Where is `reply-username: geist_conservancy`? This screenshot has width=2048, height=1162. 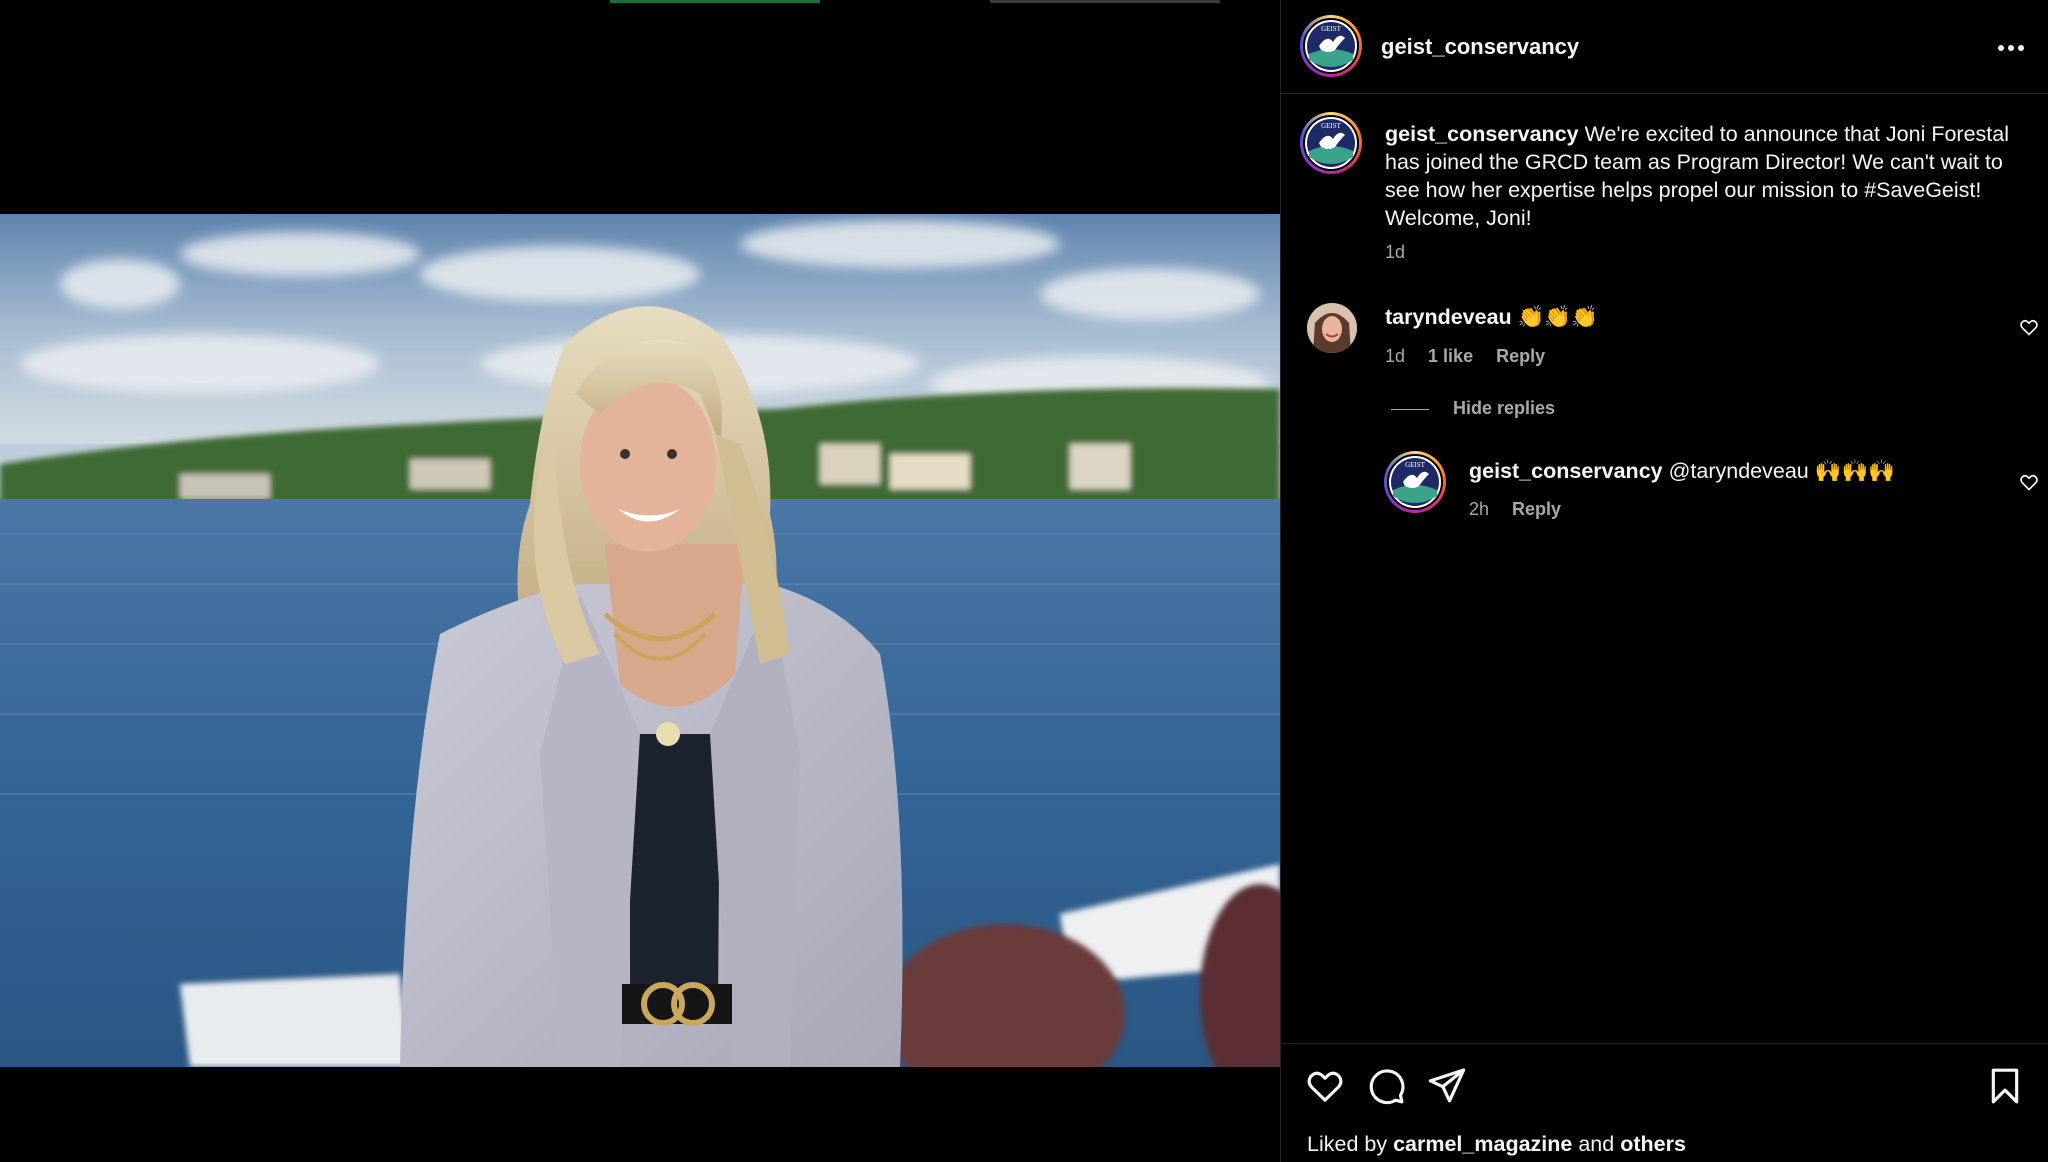
reply-username: geist_conservancy is located at coordinates (1566, 471).